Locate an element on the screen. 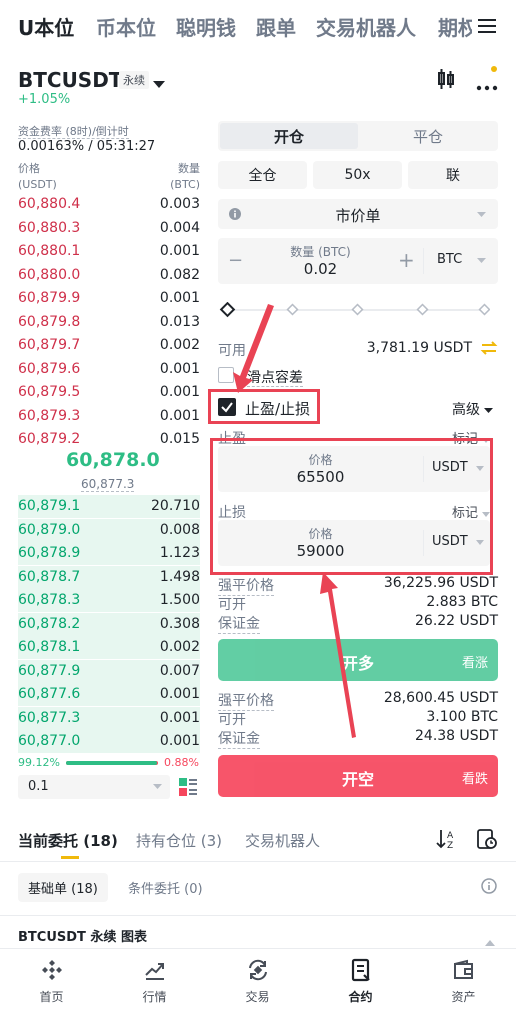 This screenshot has height=1021, width=516. home-icon is located at coordinates (51, 970).